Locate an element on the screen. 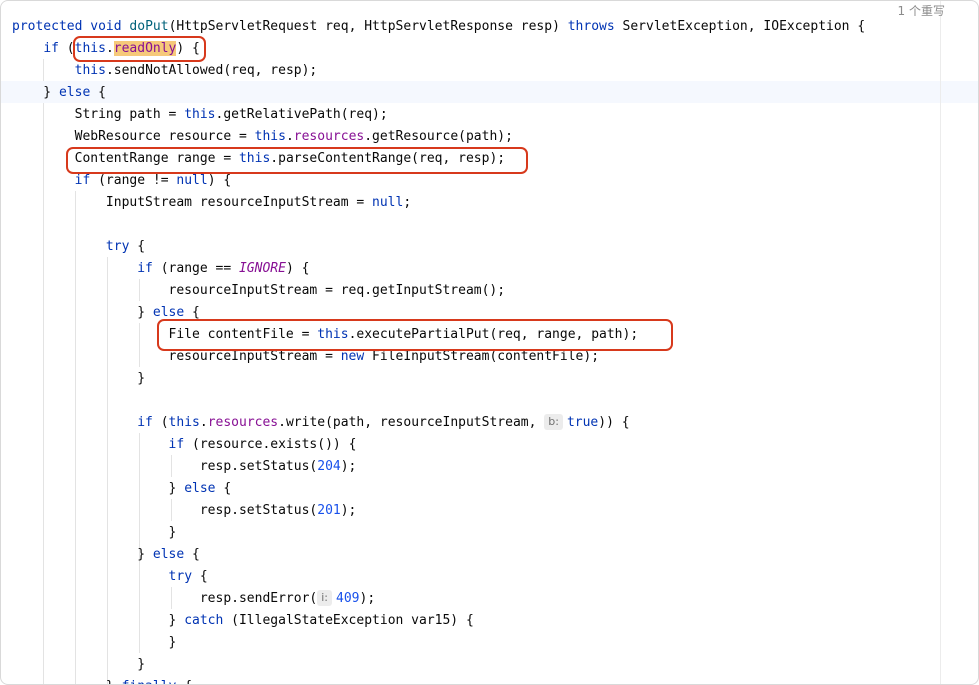  code-line: resp.sendError(i: 409); is located at coordinates (193, 599).